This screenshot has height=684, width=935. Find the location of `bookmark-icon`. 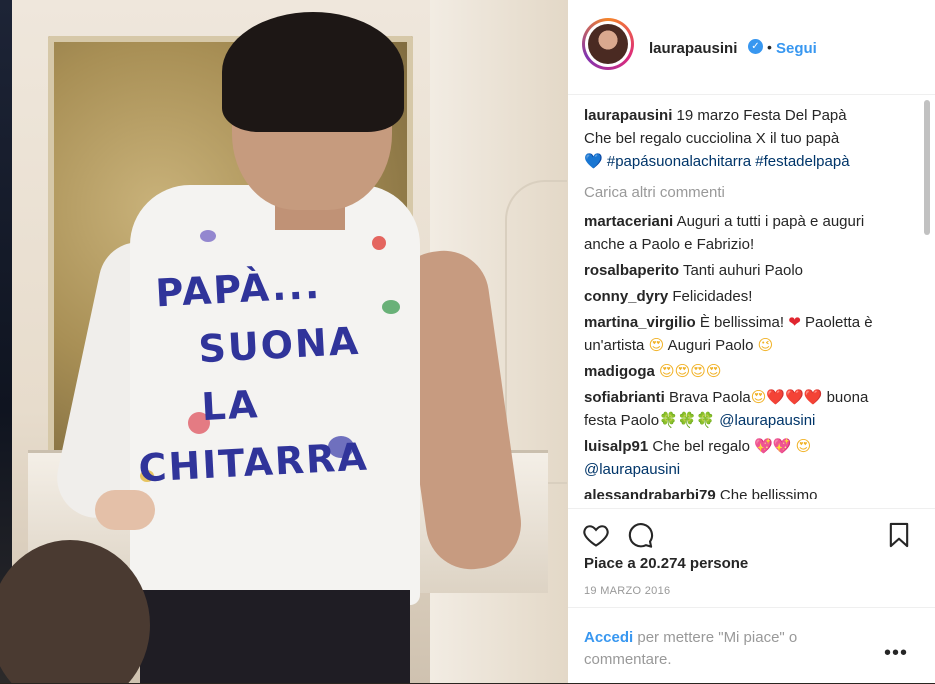

bookmark-icon is located at coordinates (899, 535).